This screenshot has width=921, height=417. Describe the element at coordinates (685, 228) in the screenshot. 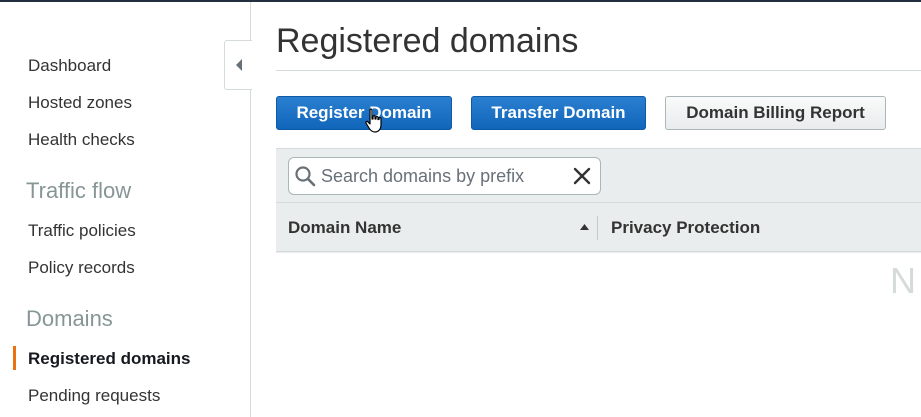

I see `column-header-privacy-protection: Privacy Protection` at that location.